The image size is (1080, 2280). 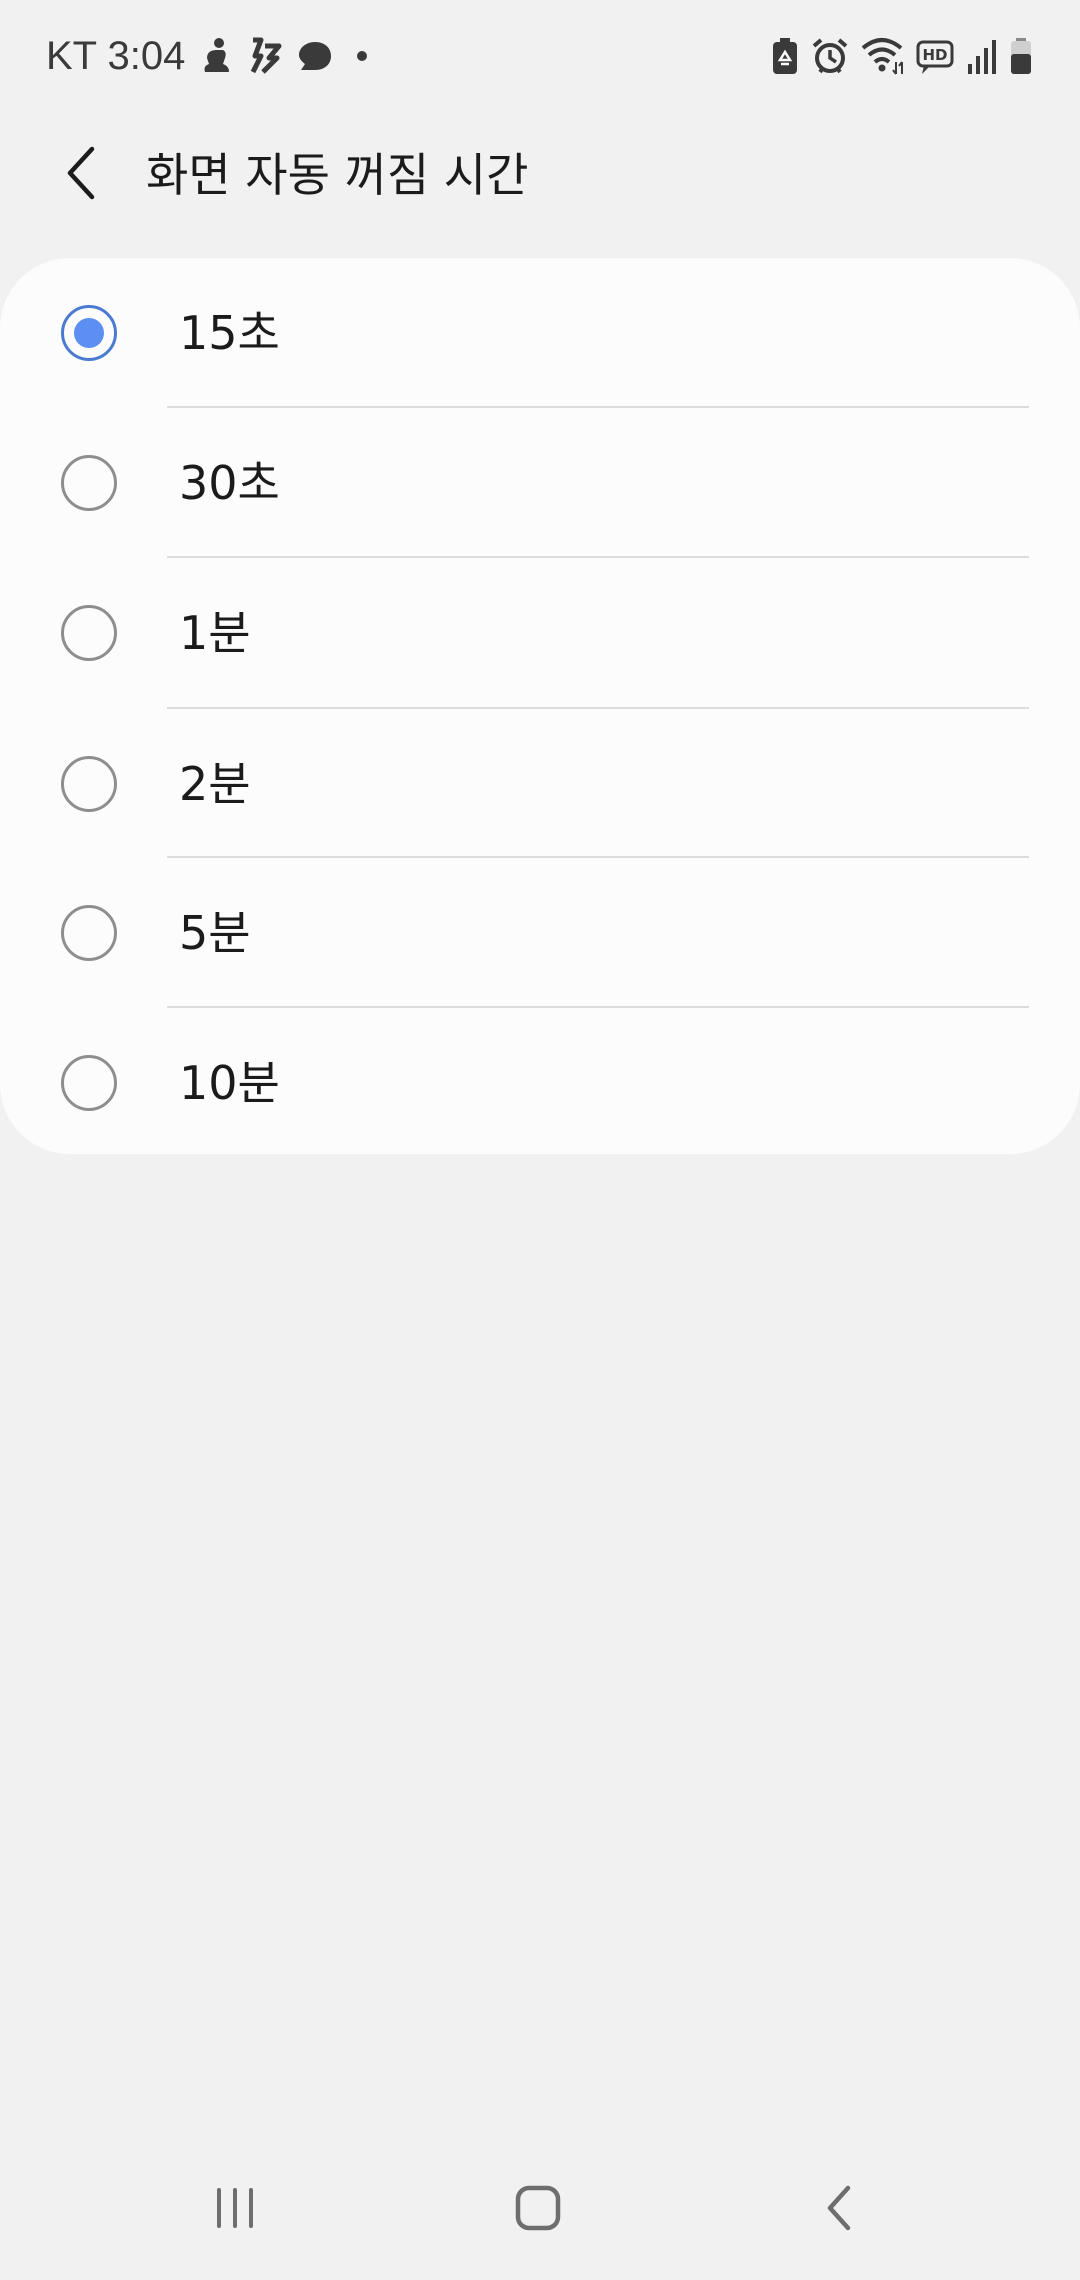 What do you see at coordinates (362, 56) in the screenshot?
I see `dot-icon` at bounding box center [362, 56].